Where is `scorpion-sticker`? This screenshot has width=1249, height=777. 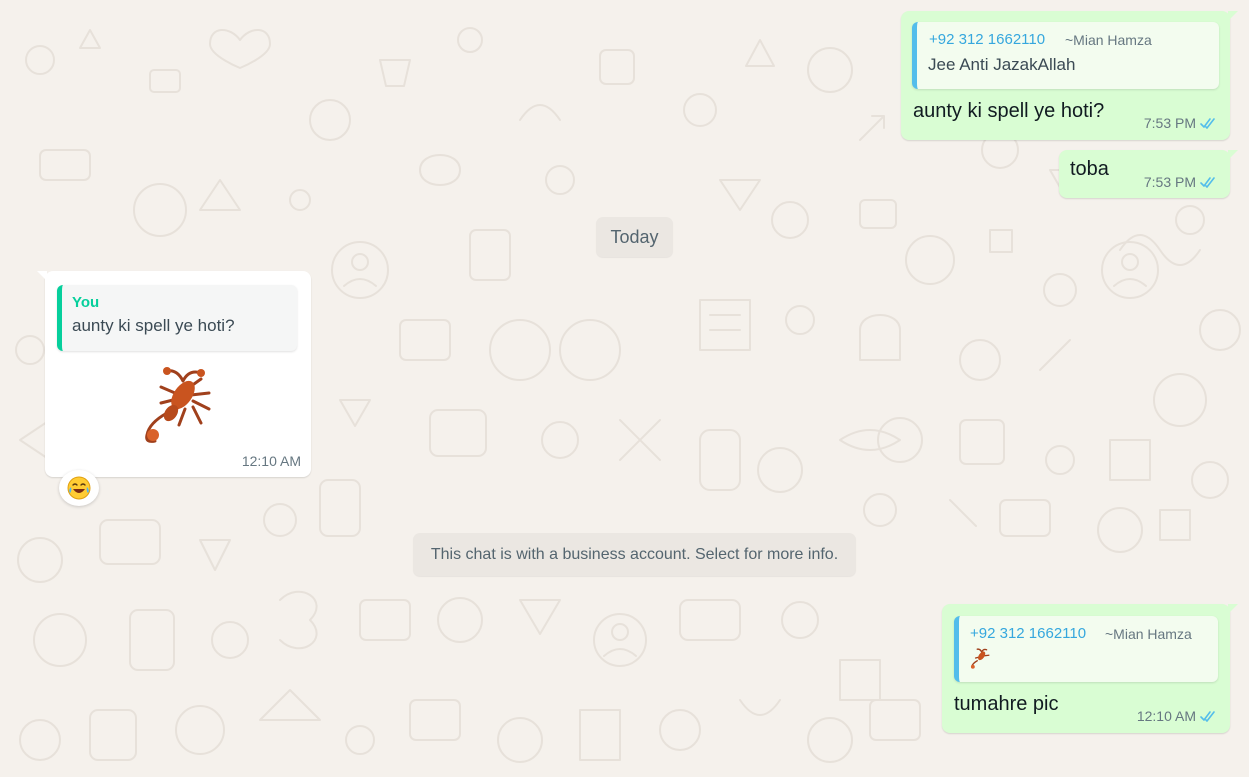
scorpion-sticker is located at coordinates (177, 403).